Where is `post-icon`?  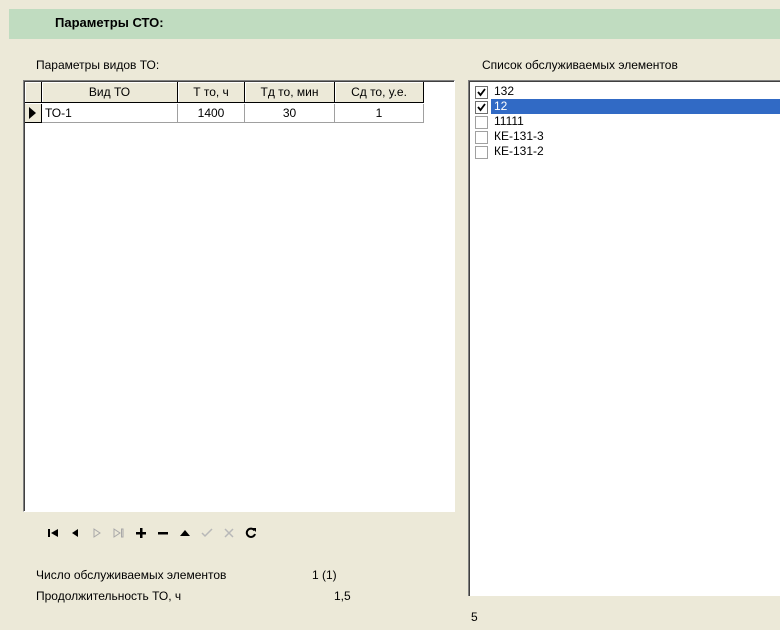
post-icon is located at coordinates (207, 533).